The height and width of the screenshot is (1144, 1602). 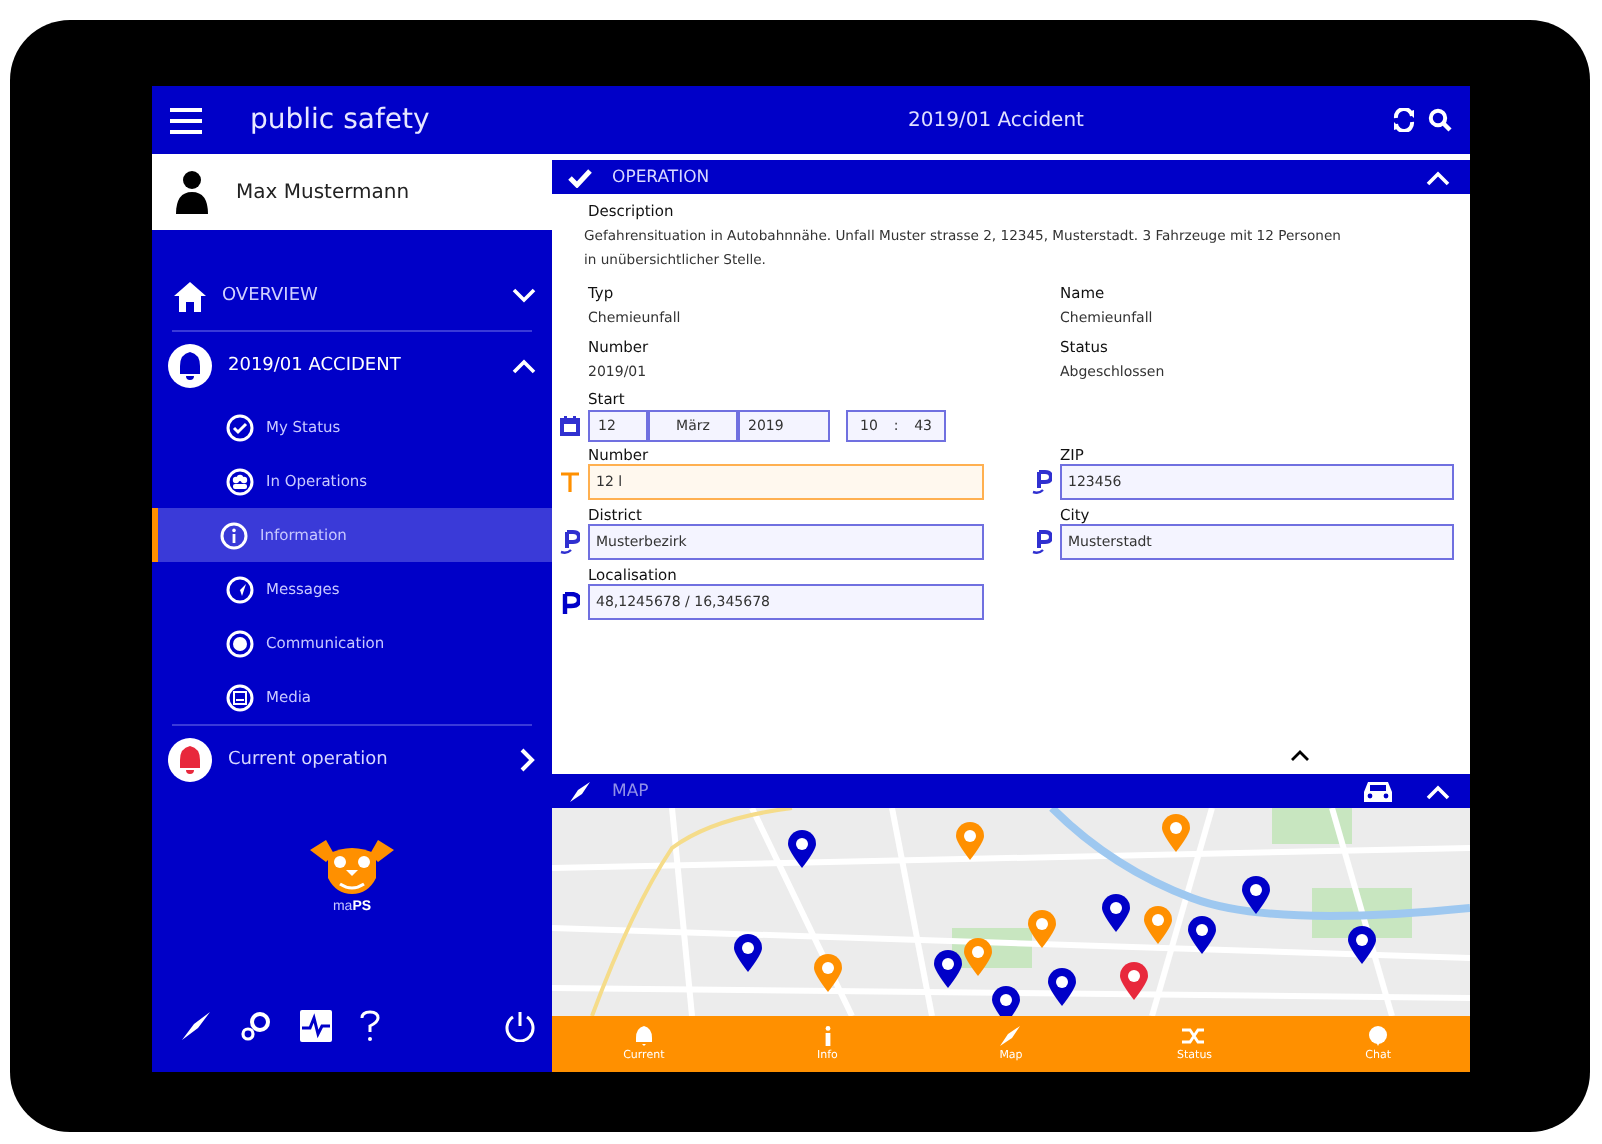 I want to click on operation-header: OPERATION, so click(x=1011, y=177).